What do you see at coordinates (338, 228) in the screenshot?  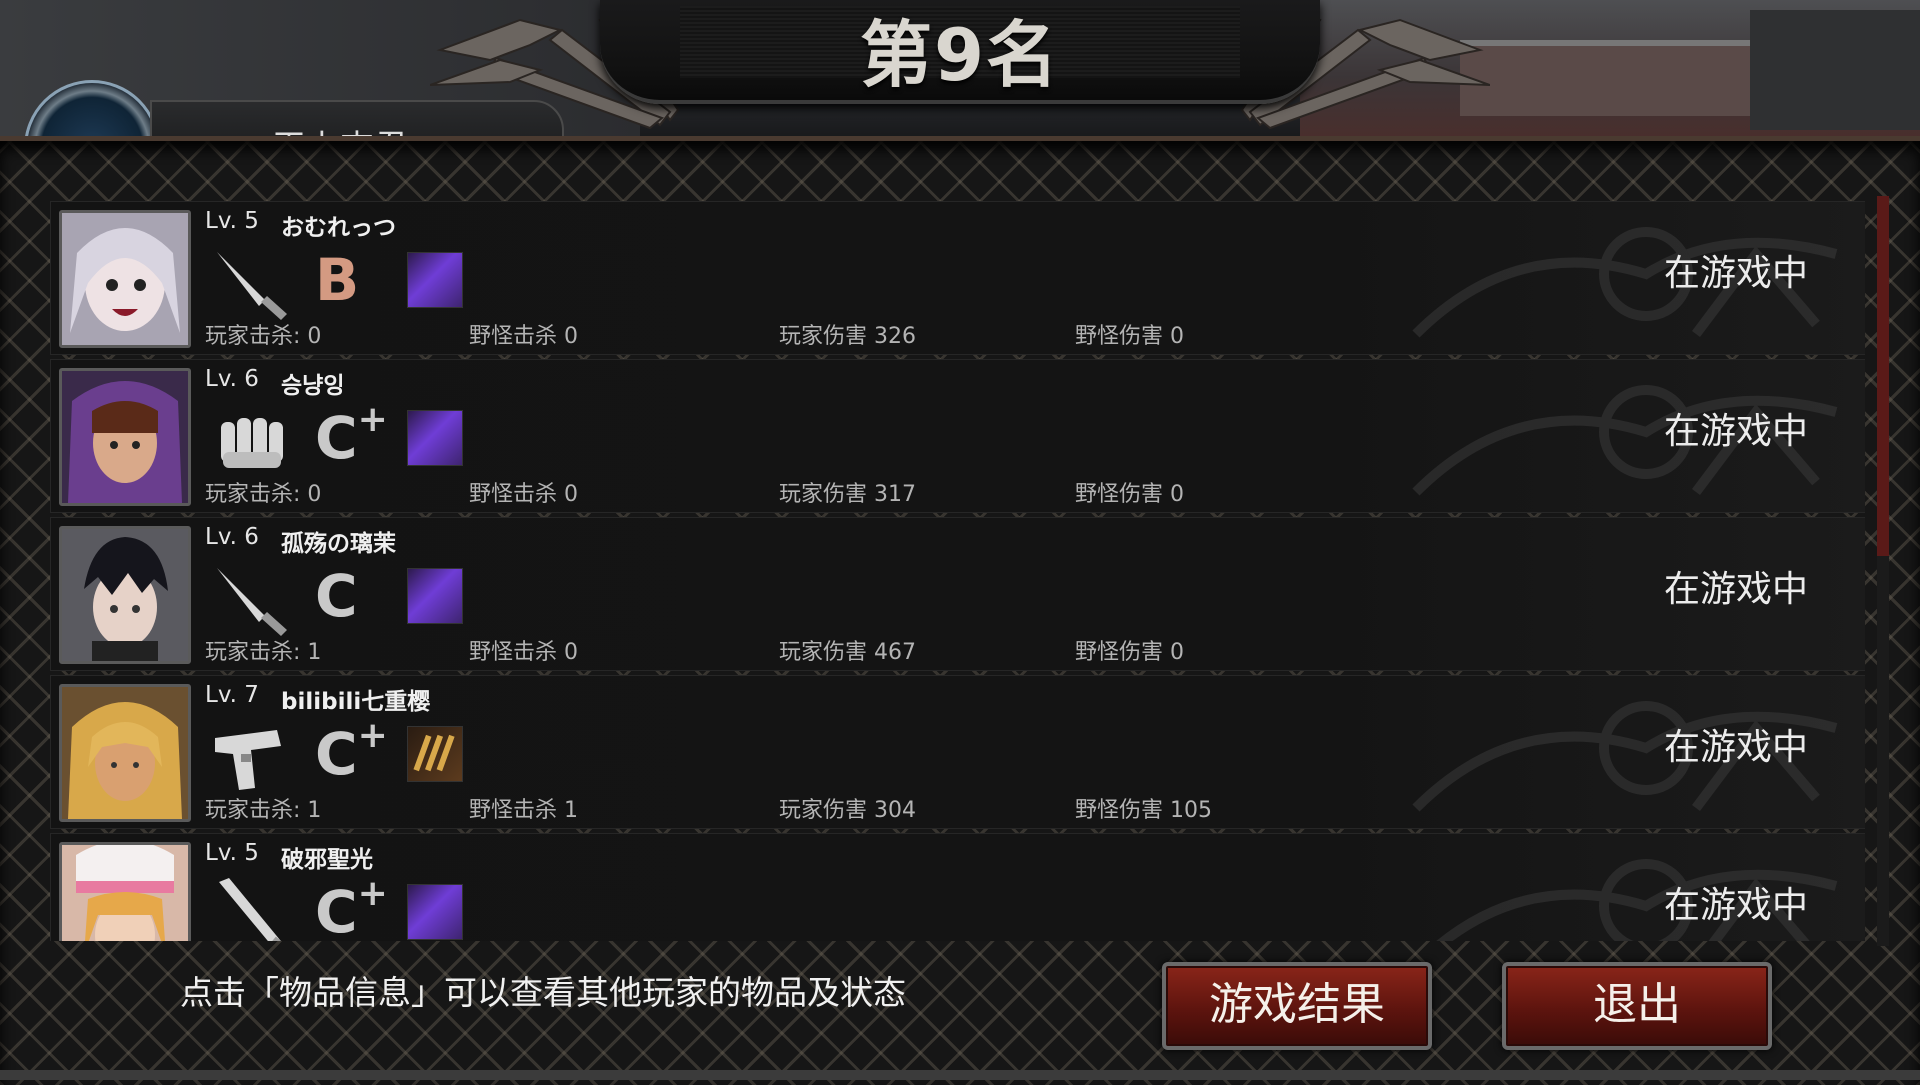 I see `player-name: おむれっつ` at bounding box center [338, 228].